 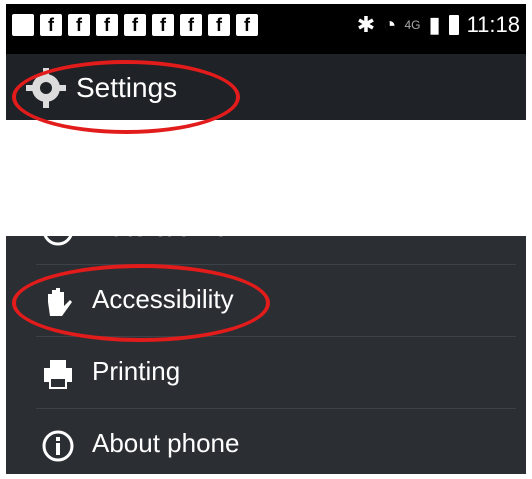 I want to click on settings-item-label: Printing, so click(x=136, y=371).